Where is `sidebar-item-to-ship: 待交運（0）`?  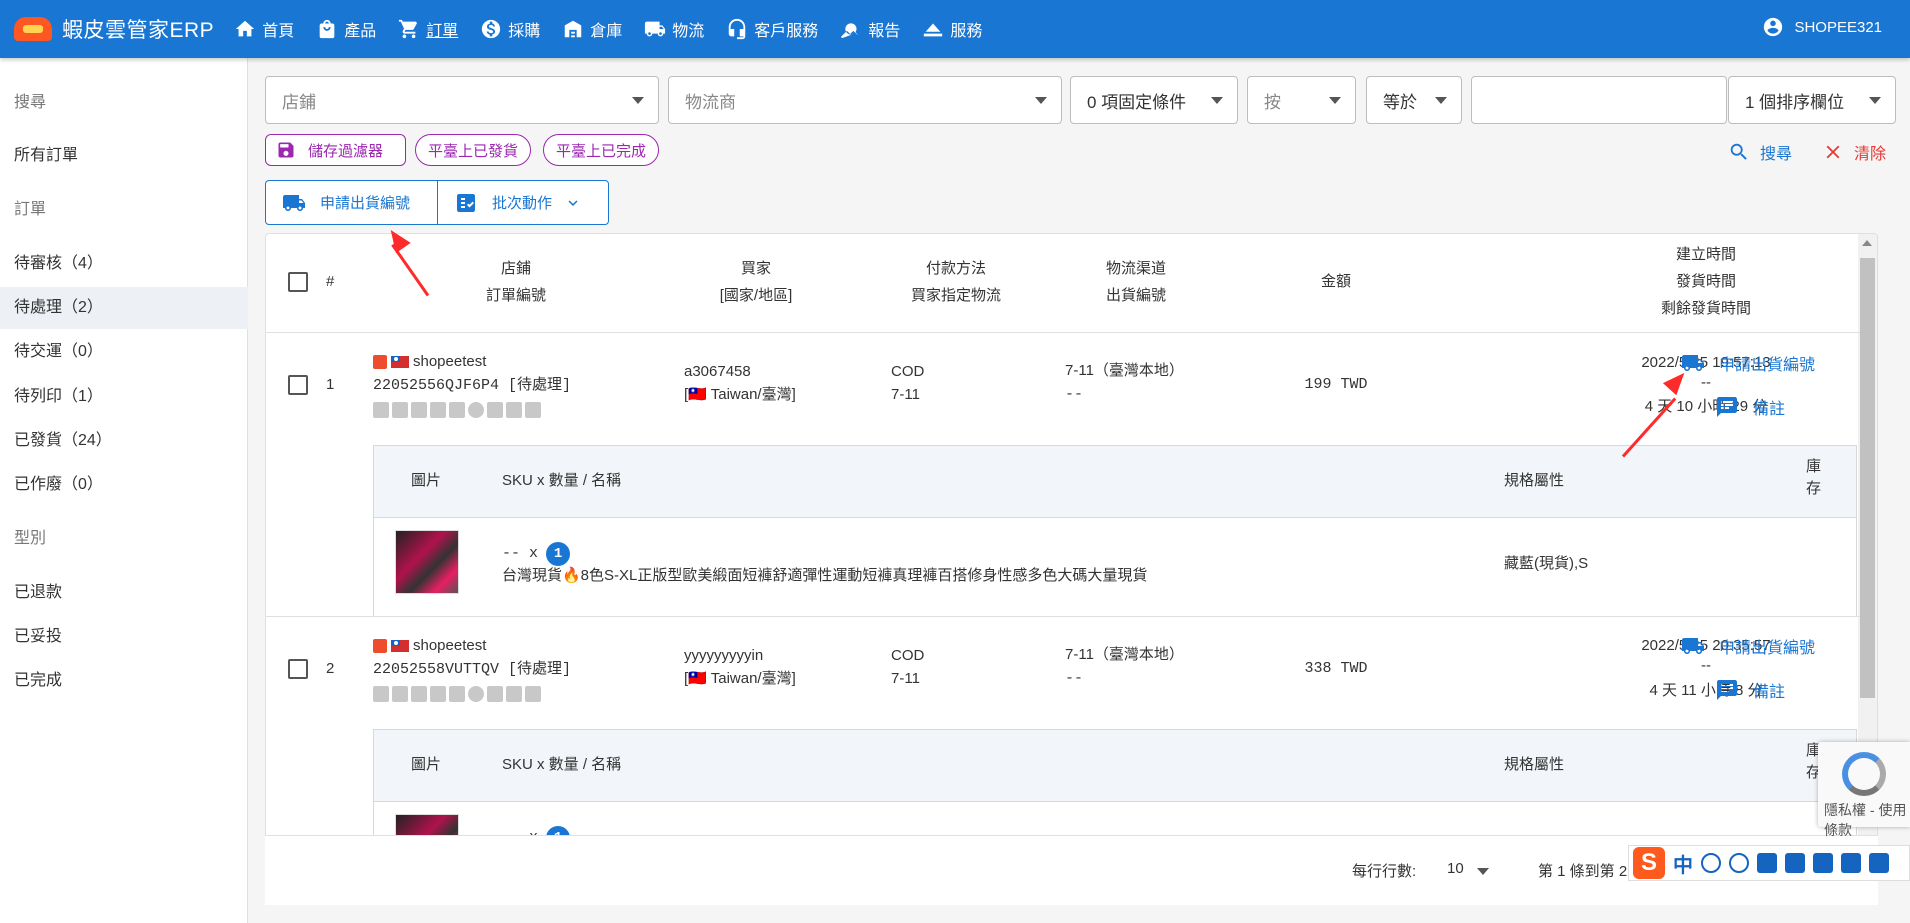 sidebar-item-to-ship: 待交運（0） is located at coordinates (124, 352).